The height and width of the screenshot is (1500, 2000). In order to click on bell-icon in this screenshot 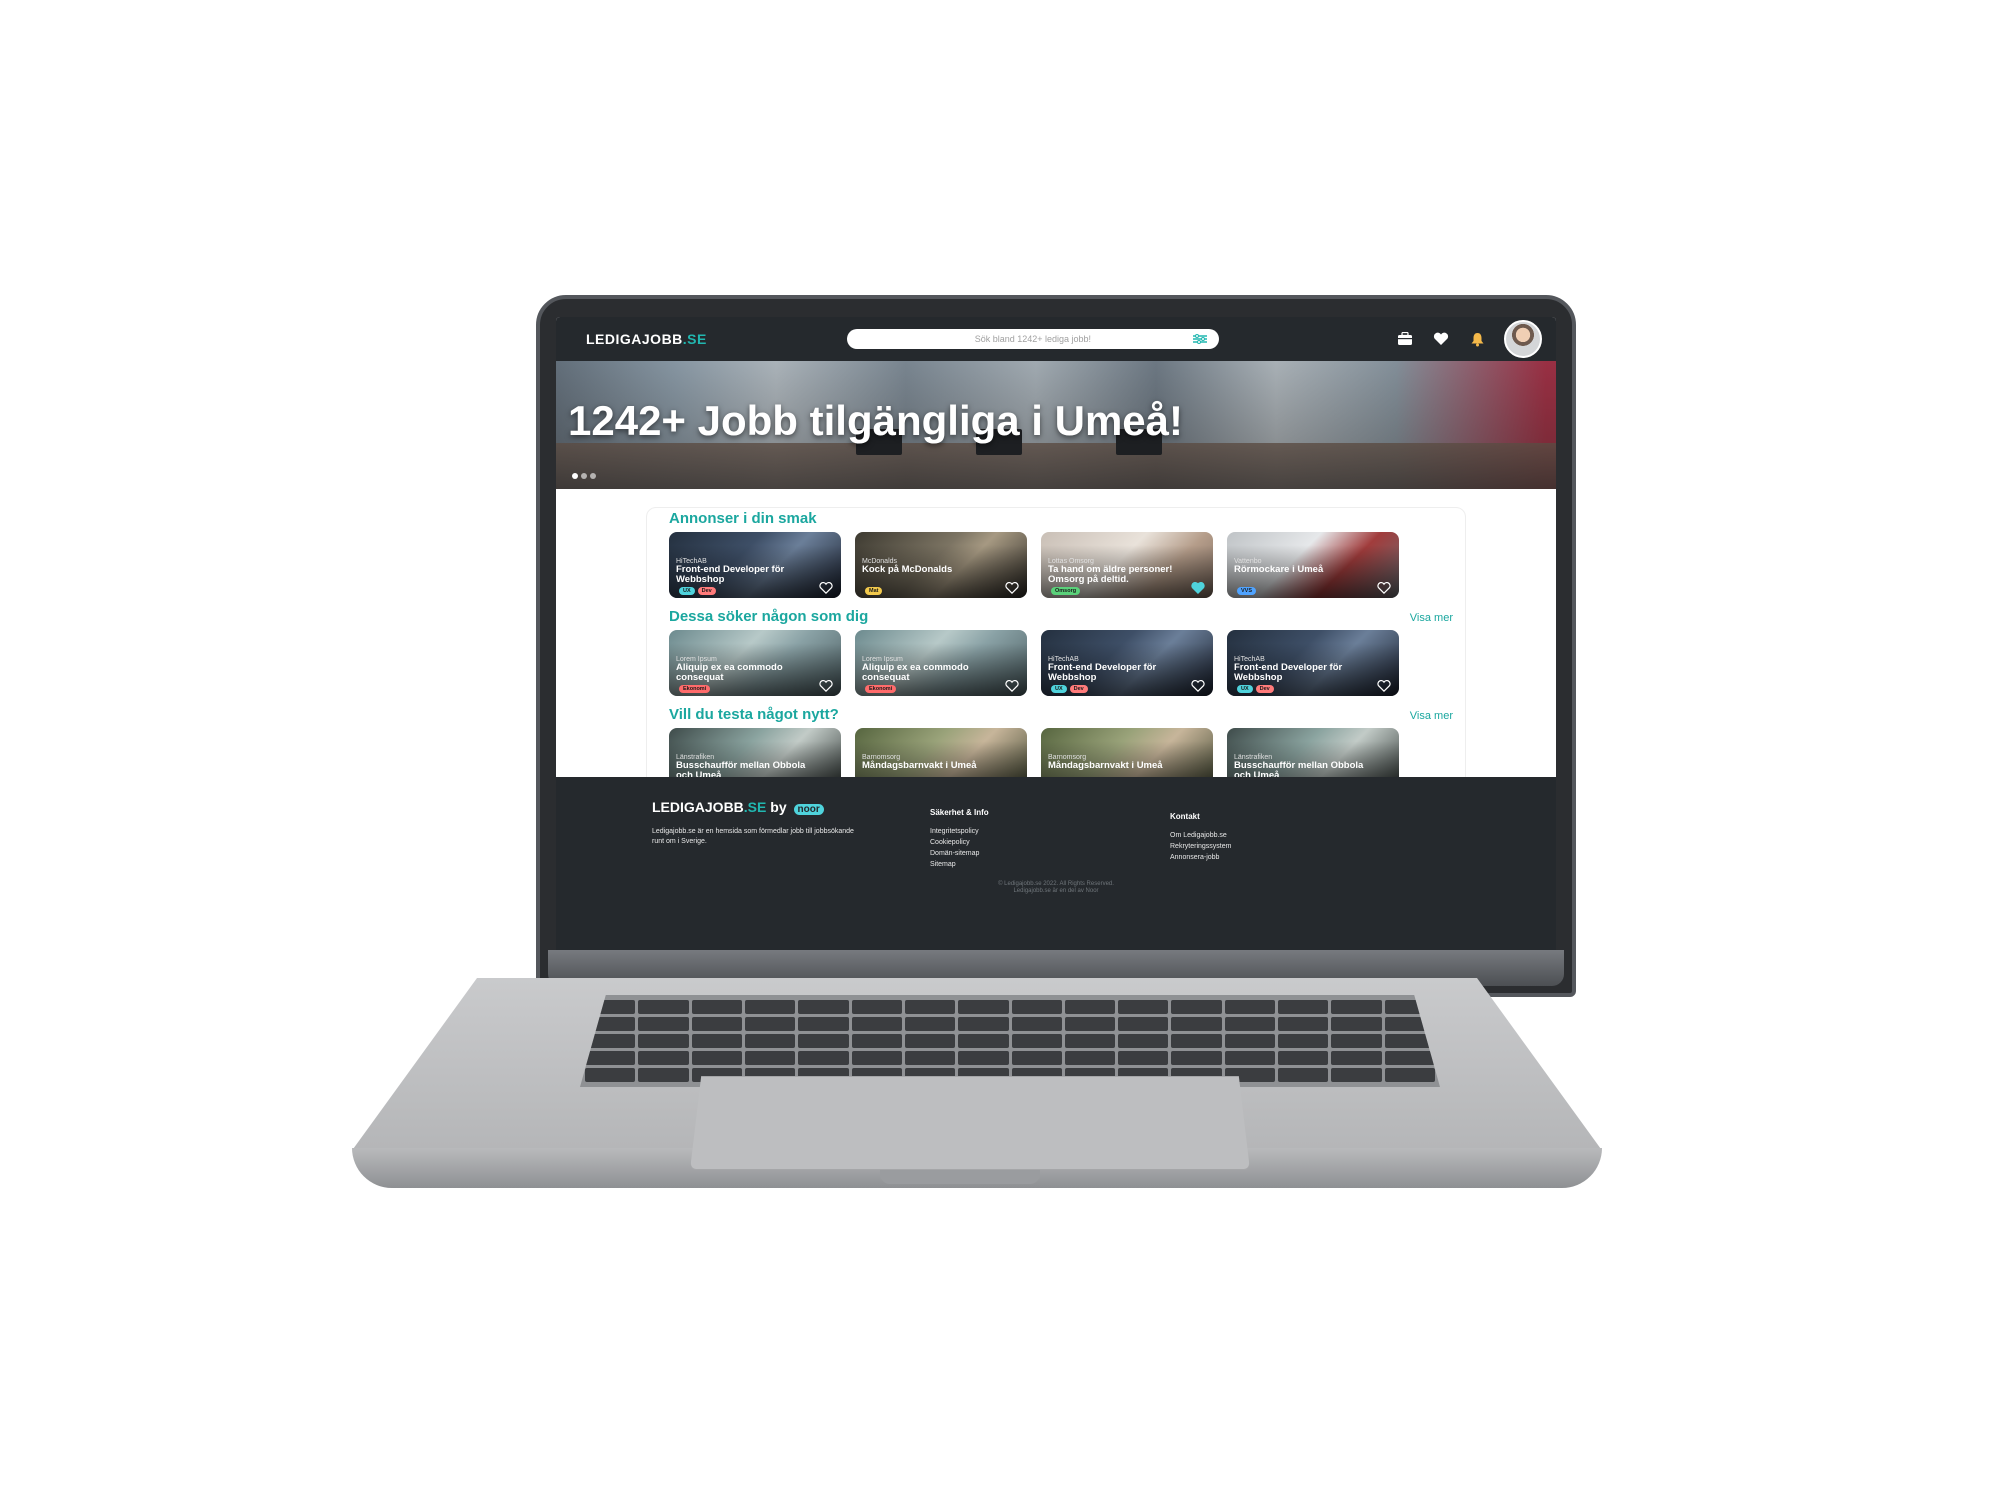, I will do `click(1477, 339)`.